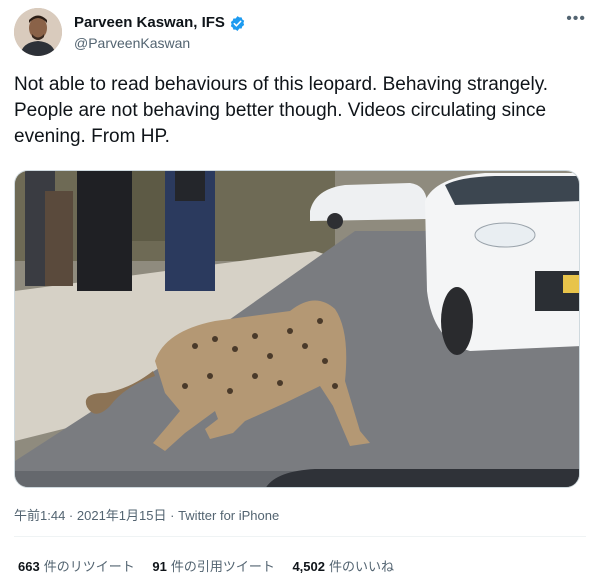 This screenshot has height=584, width=600. What do you see at coordinates (29, 566) in the screenshot?
I see `retweets-count: 663` at bounding box center [29, 566].